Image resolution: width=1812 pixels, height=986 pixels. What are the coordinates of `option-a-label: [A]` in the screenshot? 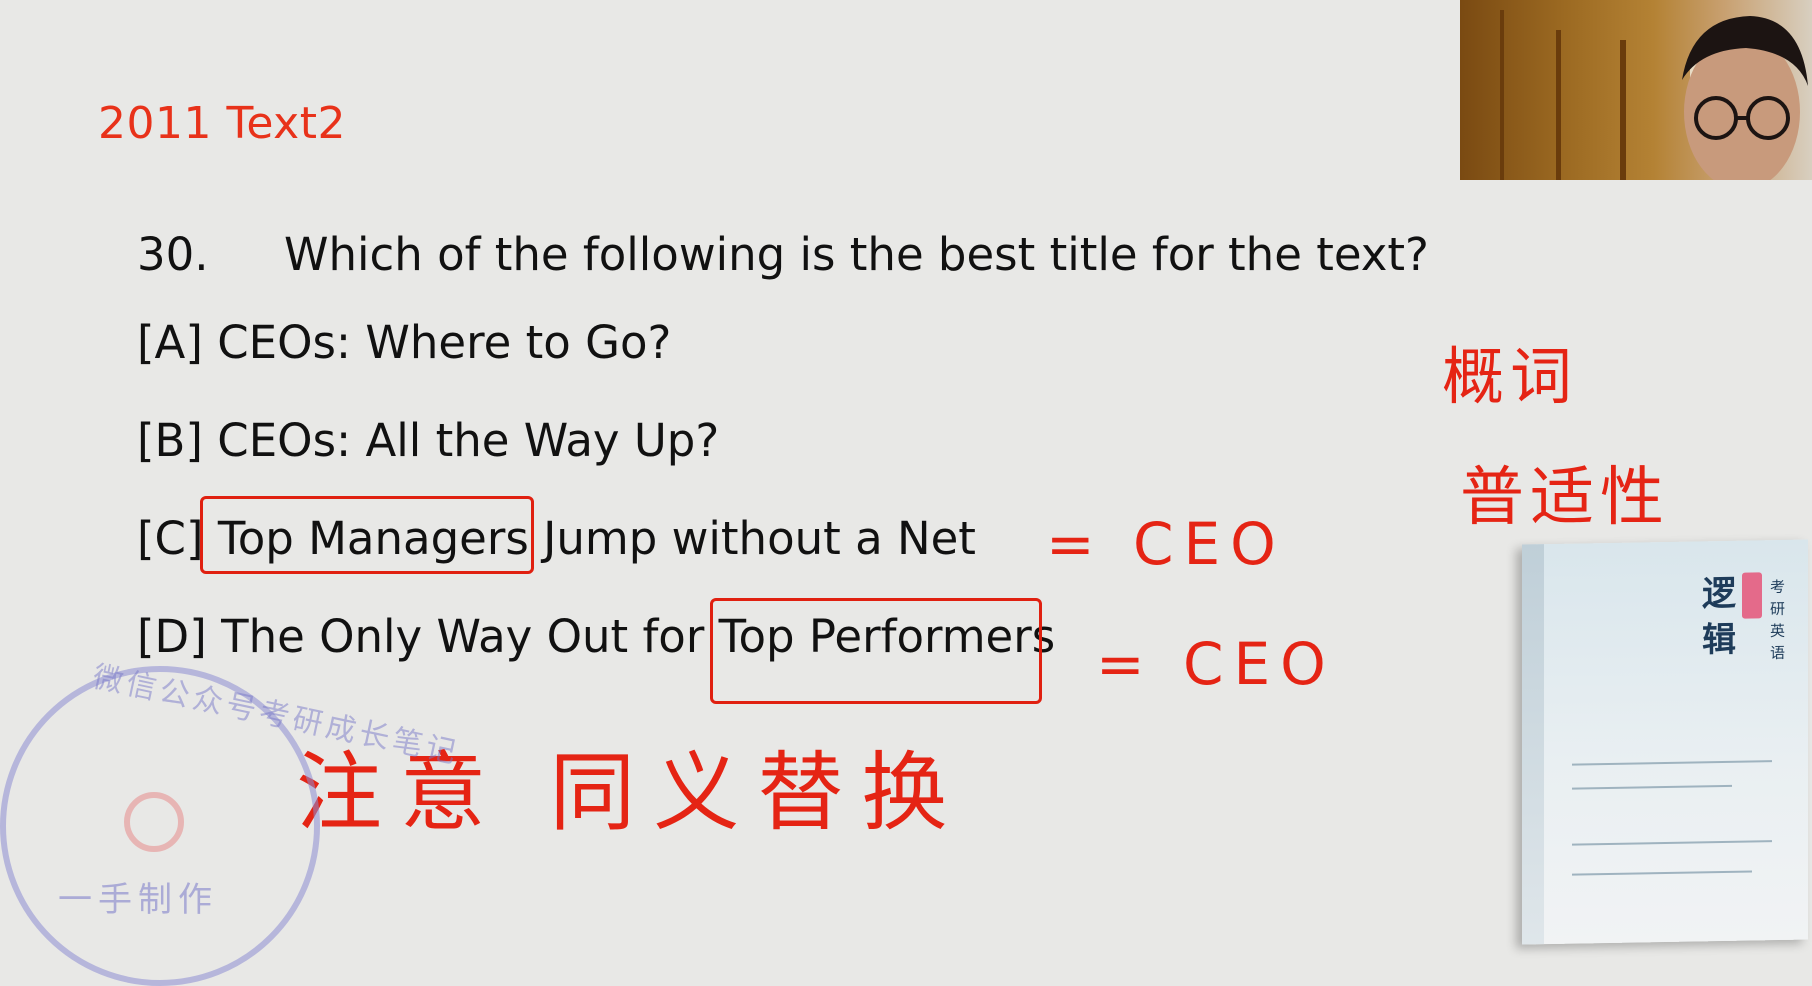 It's located at (170, 342).